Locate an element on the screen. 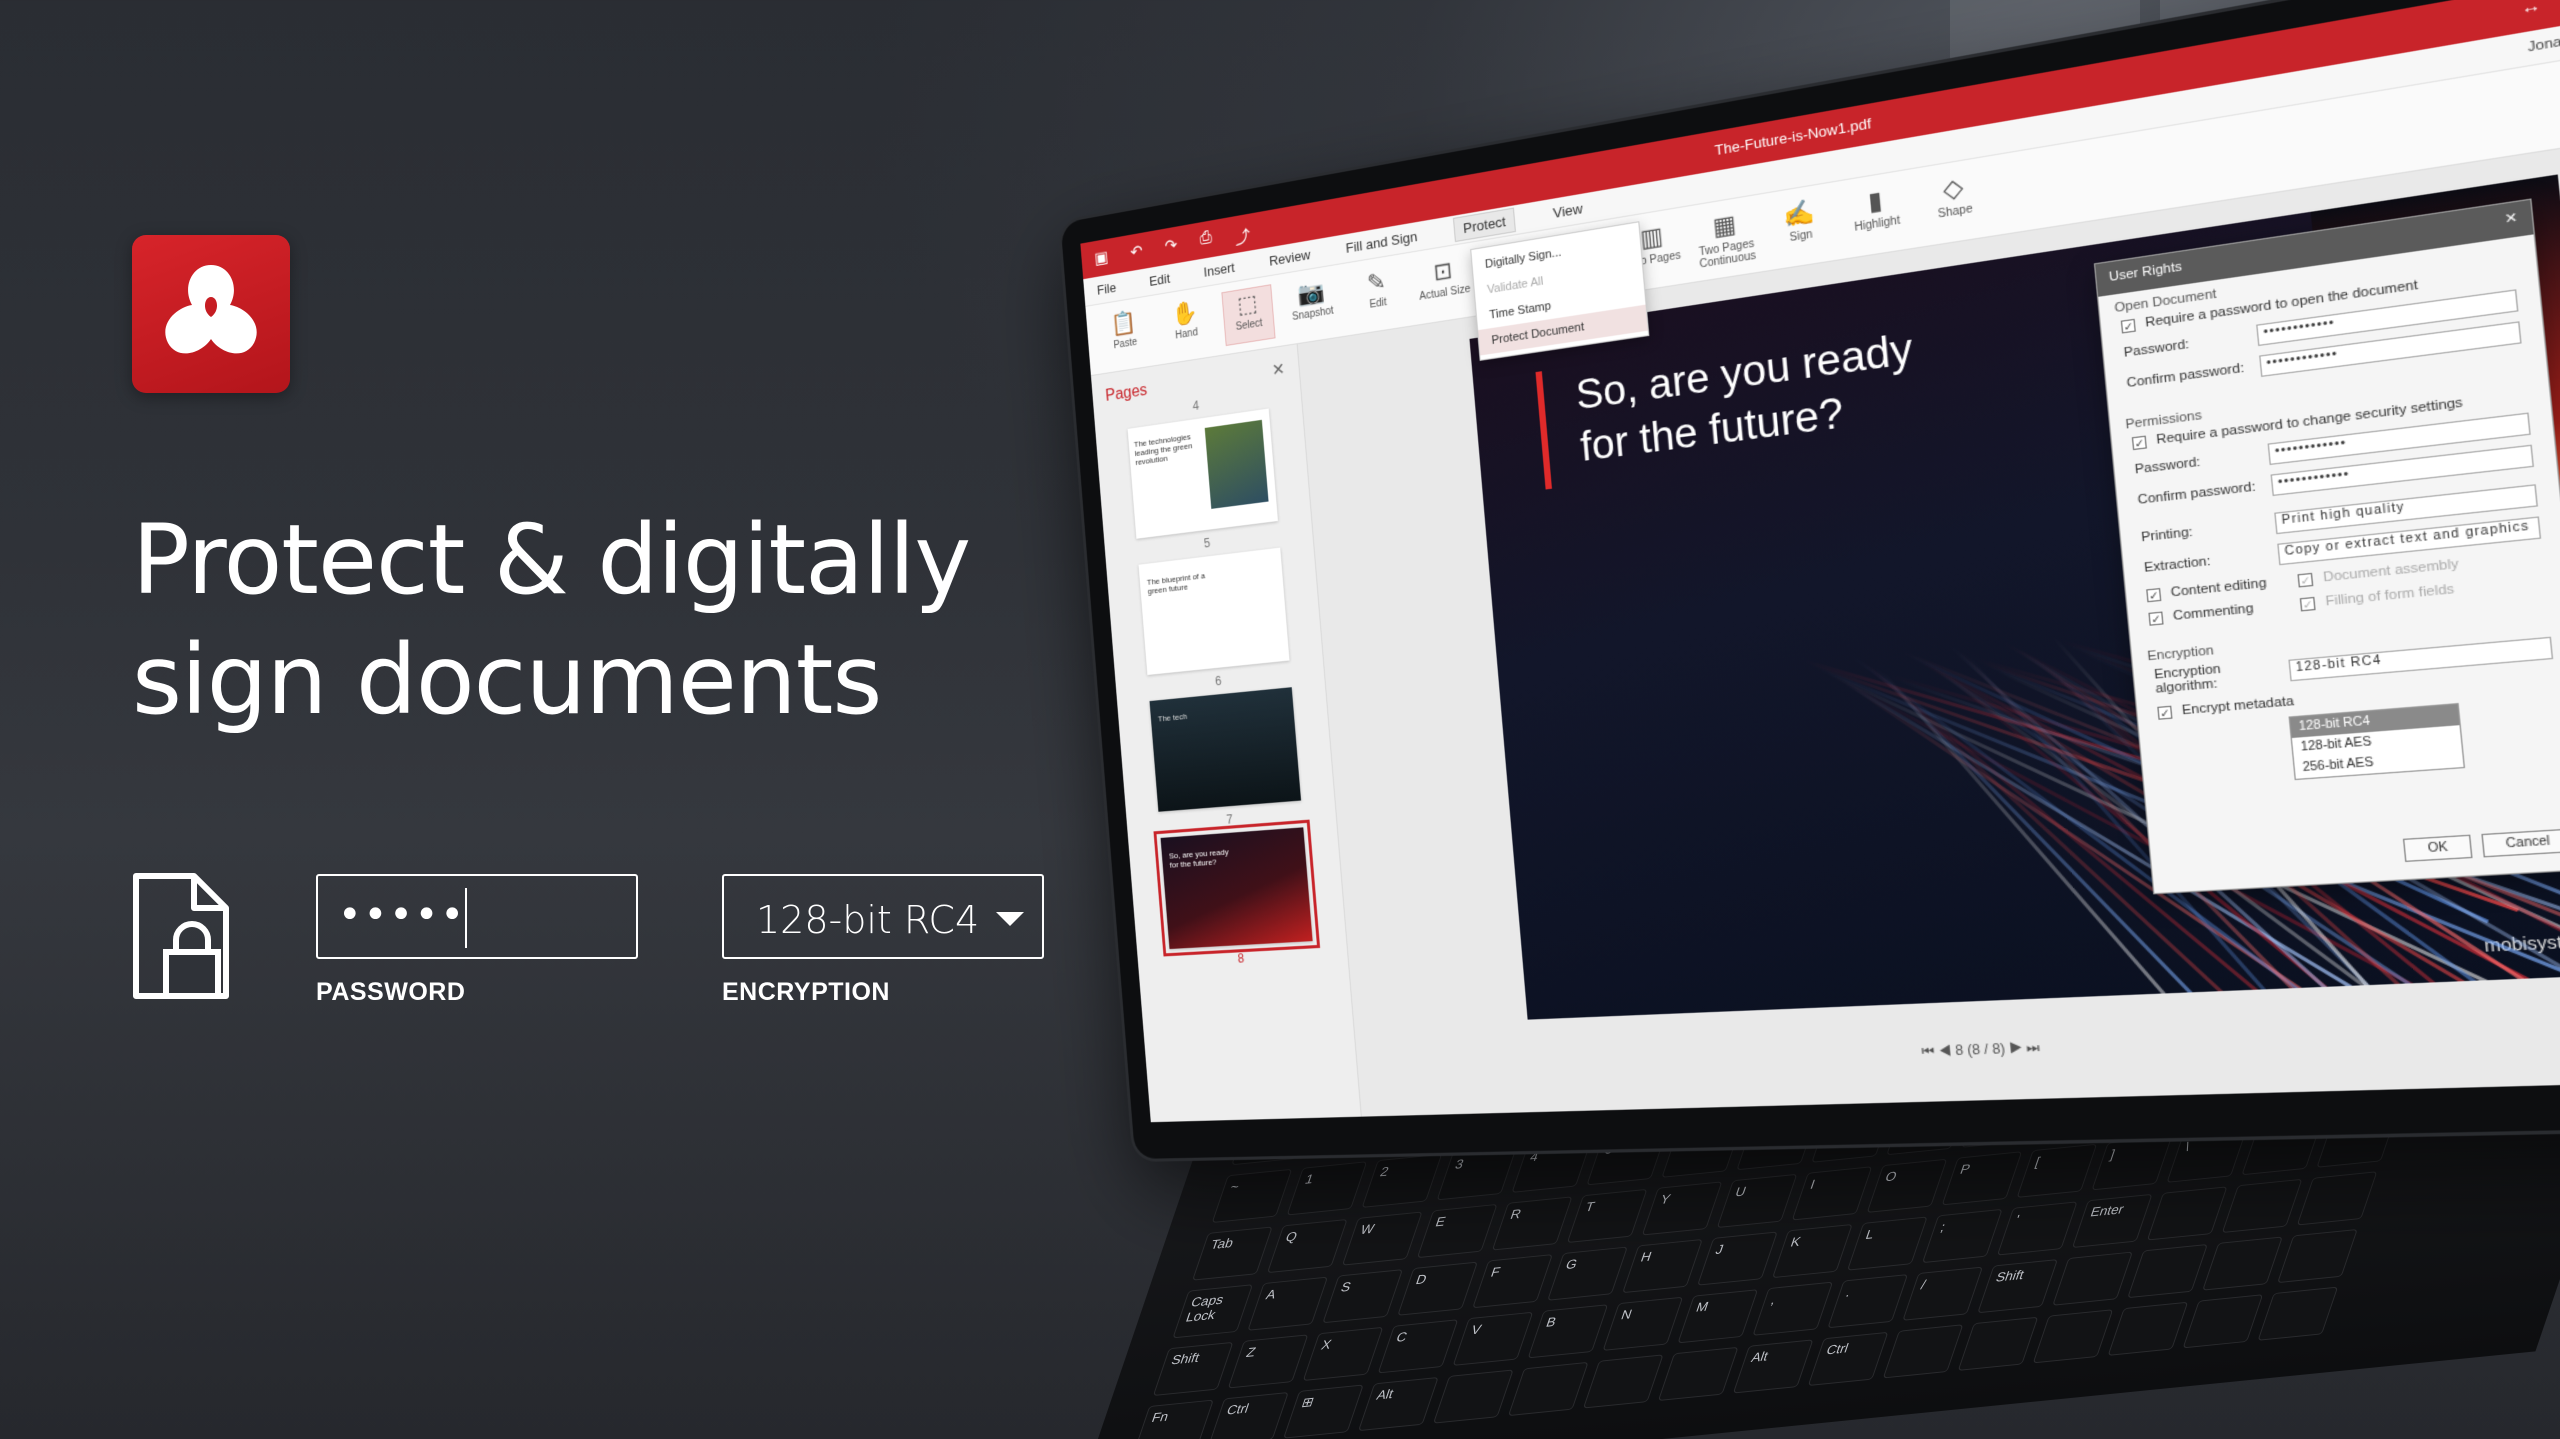 This screenshot has width=2560, height=1439. checkbox-document-assembly: ✓ is located at coordinates (2305, 579).